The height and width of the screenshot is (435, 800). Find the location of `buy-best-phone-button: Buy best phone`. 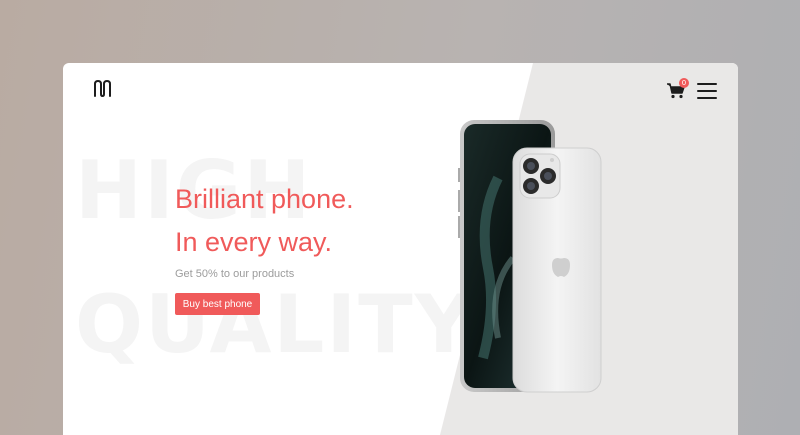

buy-best-phone-button: Buy best phone is located at coordinates (217, 304).